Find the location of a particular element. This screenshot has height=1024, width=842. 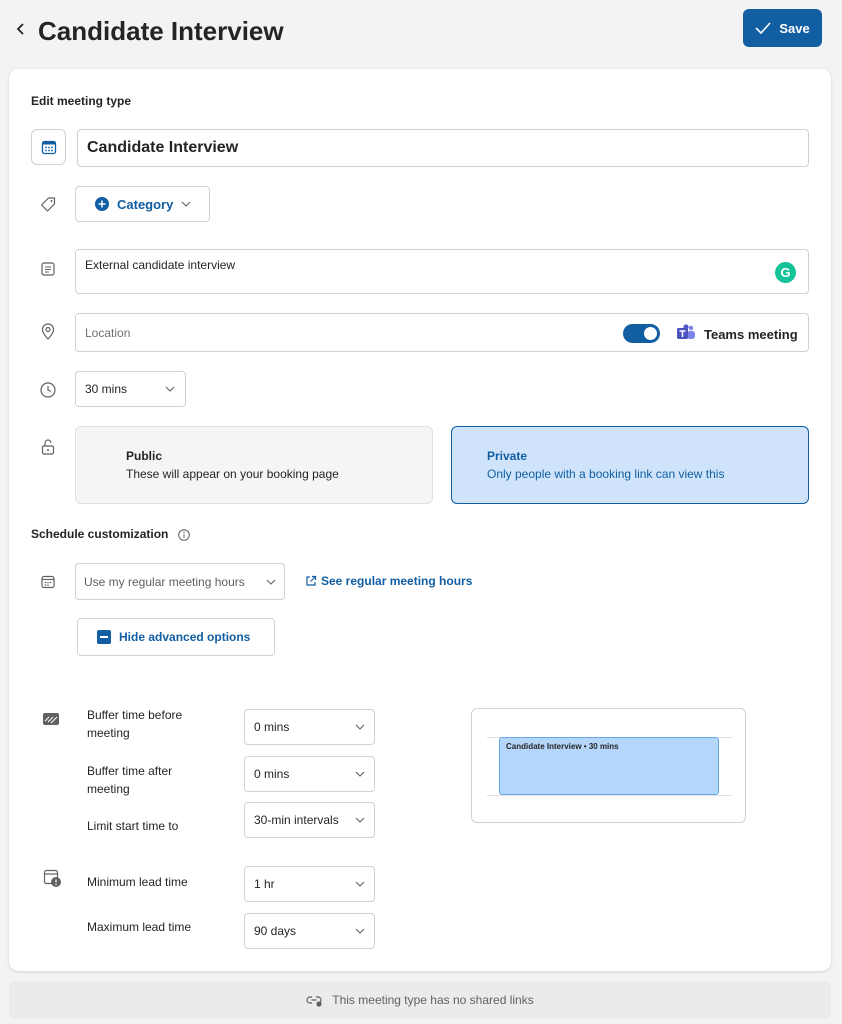

edit-meeting-type-heading: Edit meeting type is located at coordinates (81, 101).